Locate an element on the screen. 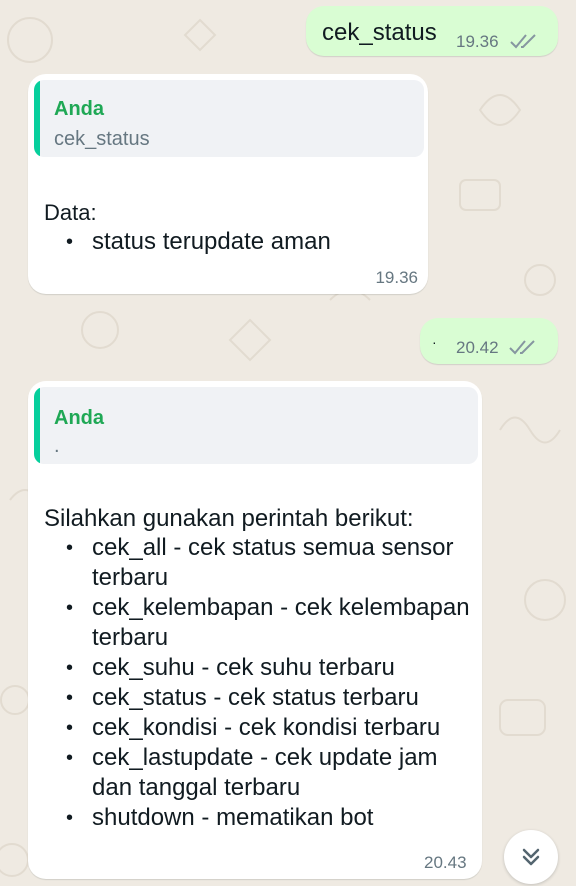 The height and width of the screenshot is (886, 576). scroll-to-bottom-button is located at coordinates (531, 857).